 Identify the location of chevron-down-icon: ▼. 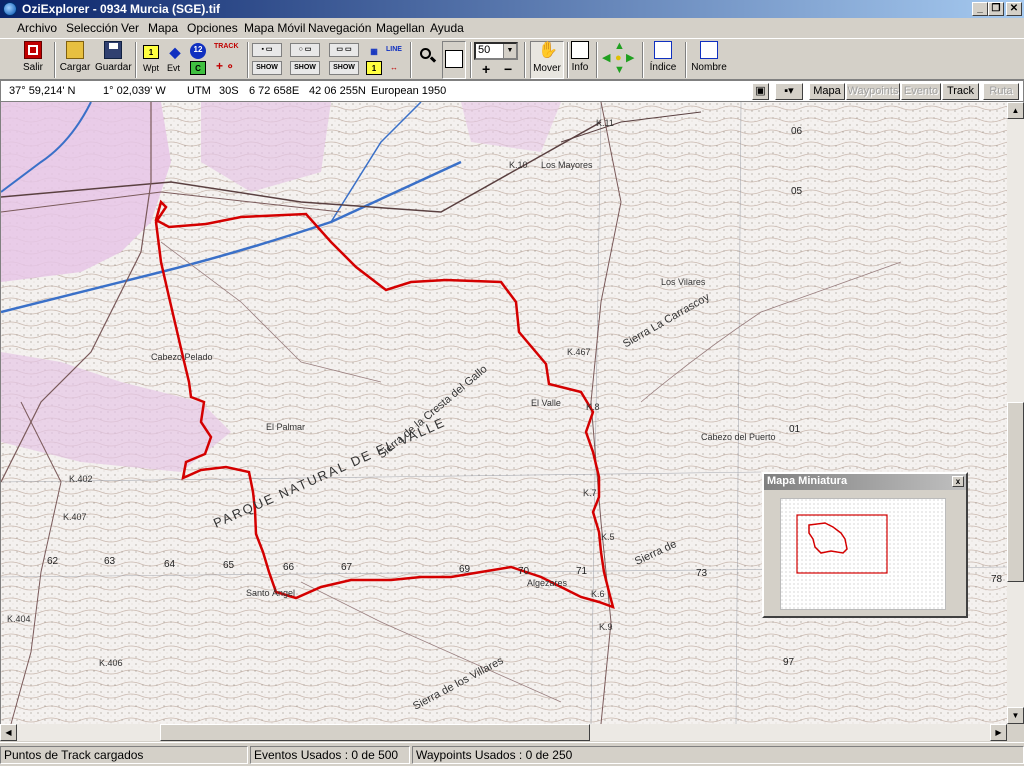
(509, 51).